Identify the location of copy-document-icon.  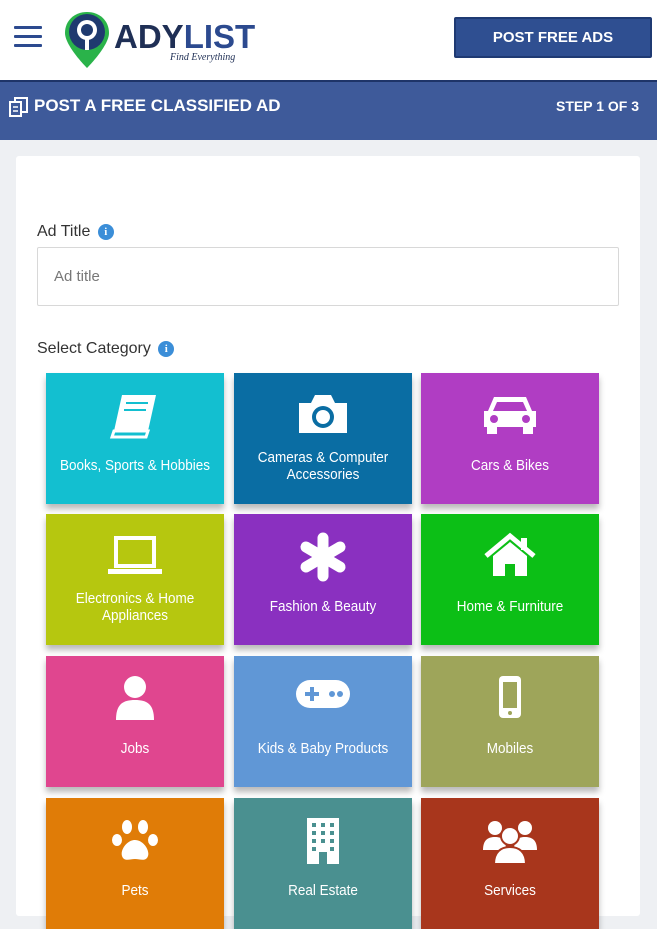
(18, 107).